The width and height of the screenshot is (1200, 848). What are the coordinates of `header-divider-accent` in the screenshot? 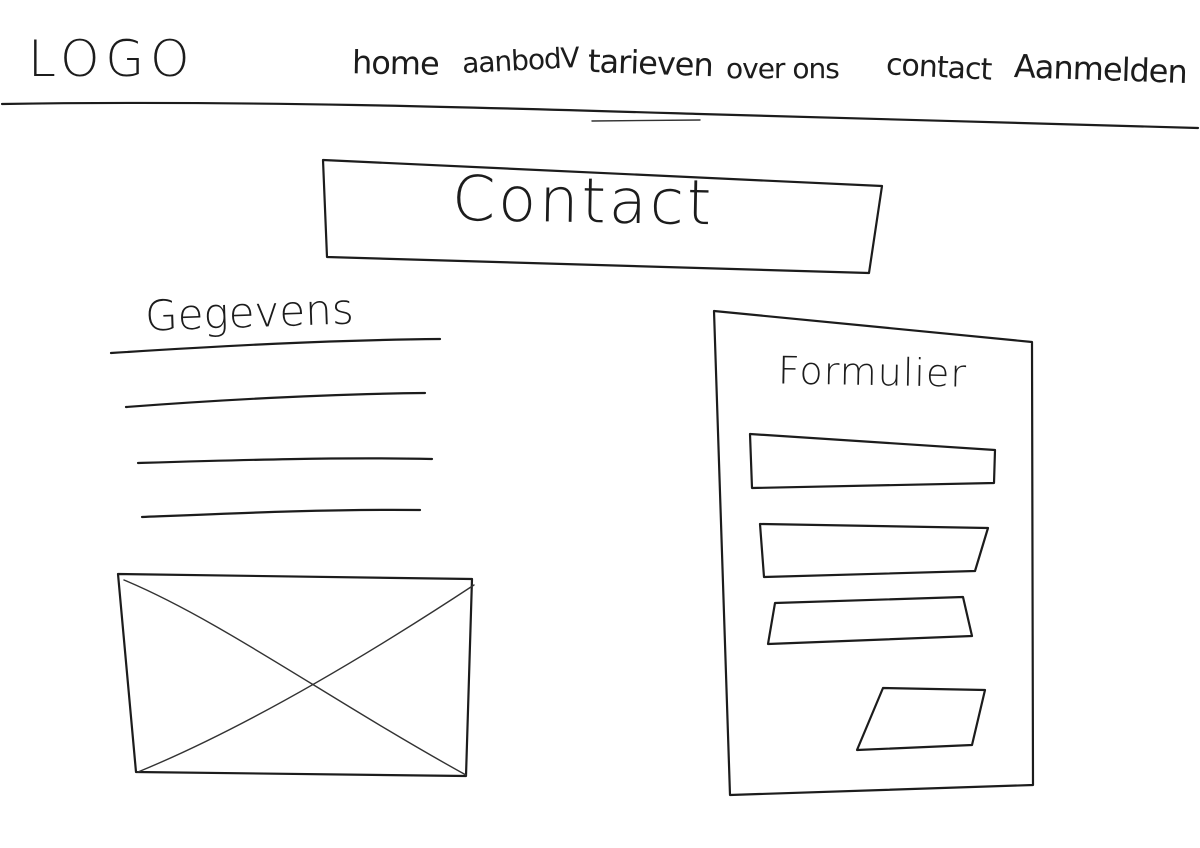 It's located at (646, 120).